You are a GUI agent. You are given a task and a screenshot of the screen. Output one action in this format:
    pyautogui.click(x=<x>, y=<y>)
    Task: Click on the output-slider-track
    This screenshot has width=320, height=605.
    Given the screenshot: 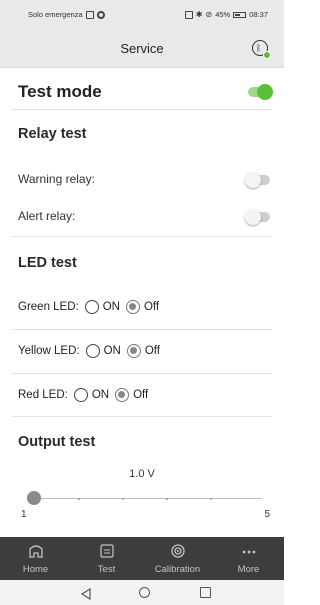 What is the action you would take?
    pyautogui.click(x=148, y=498)
    